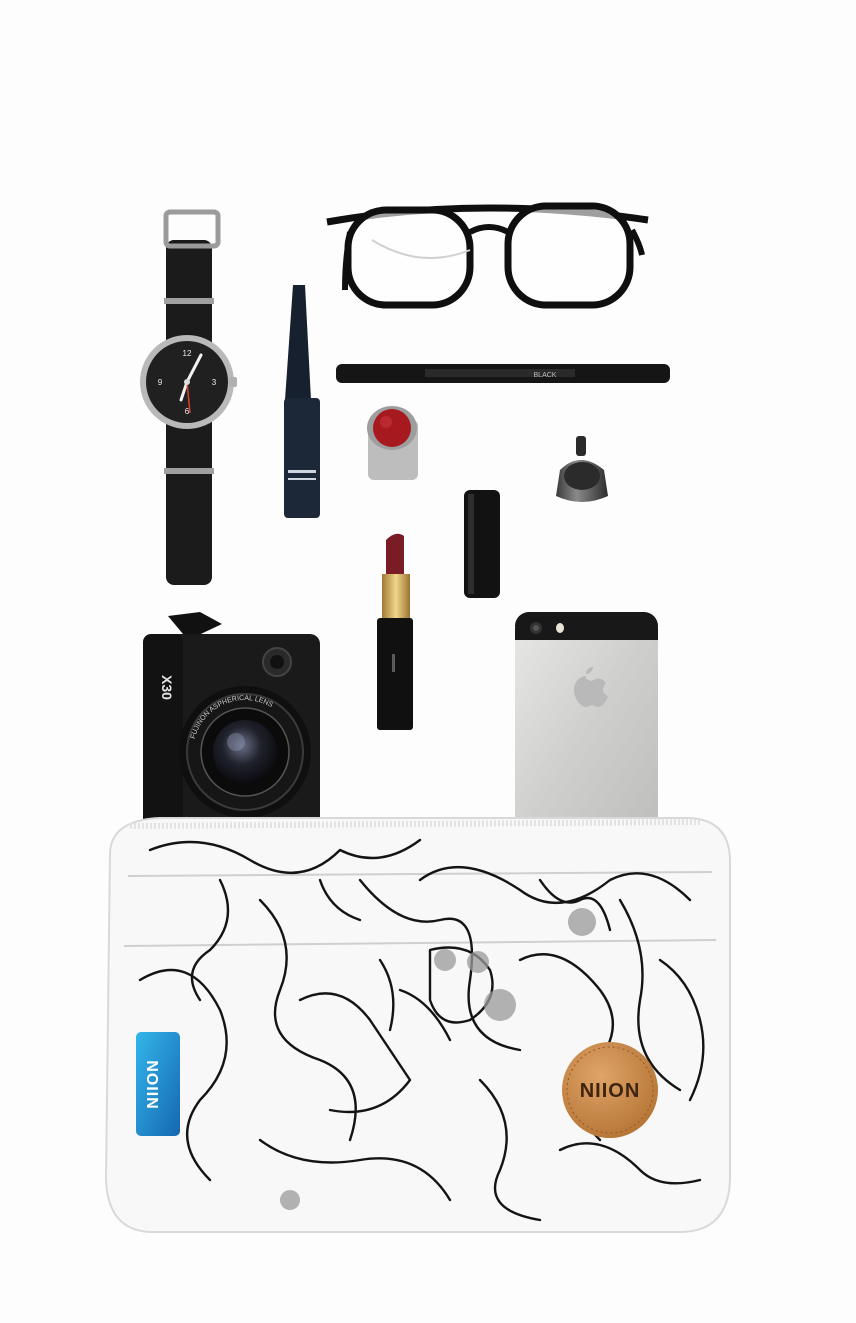 The width and height of the screenshot is (856, 1323). I want to click on red-lipstick-icon, so click(392, 443).